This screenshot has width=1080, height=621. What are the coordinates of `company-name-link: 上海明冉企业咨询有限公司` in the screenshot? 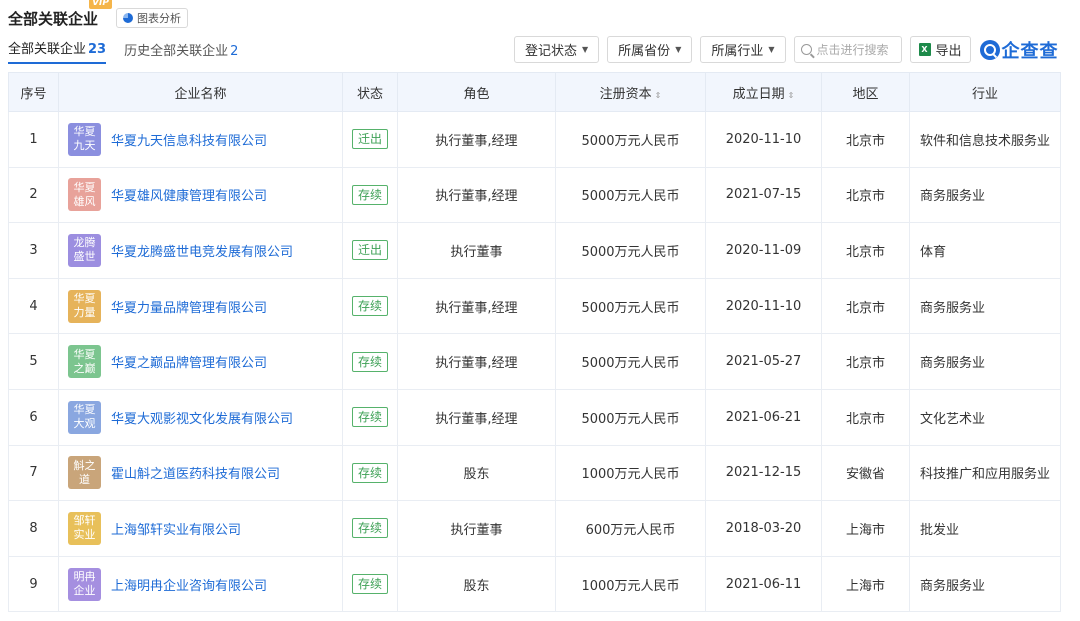 It's located at (189, 584).